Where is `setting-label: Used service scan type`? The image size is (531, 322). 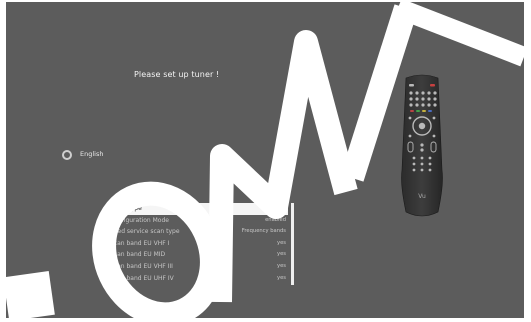 setting-label: Used service scan type is located at coordinates (145, 232).